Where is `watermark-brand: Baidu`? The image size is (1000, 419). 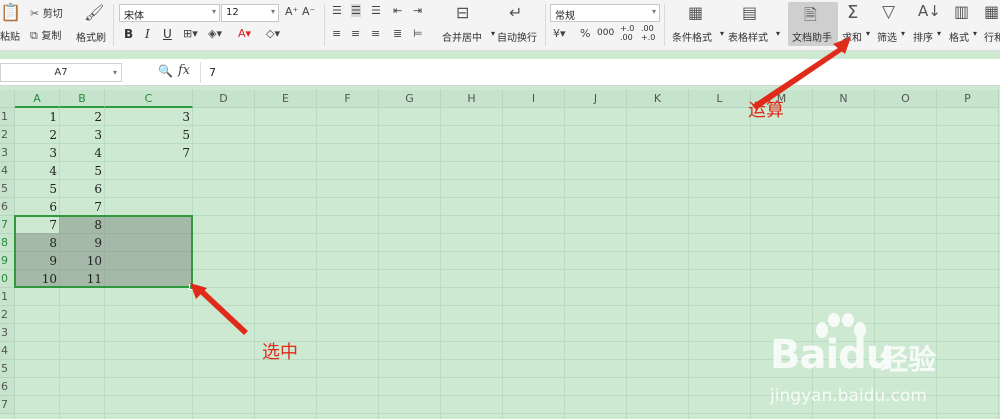 watermark-brand: Baidu is located at coordinates (832, 355).